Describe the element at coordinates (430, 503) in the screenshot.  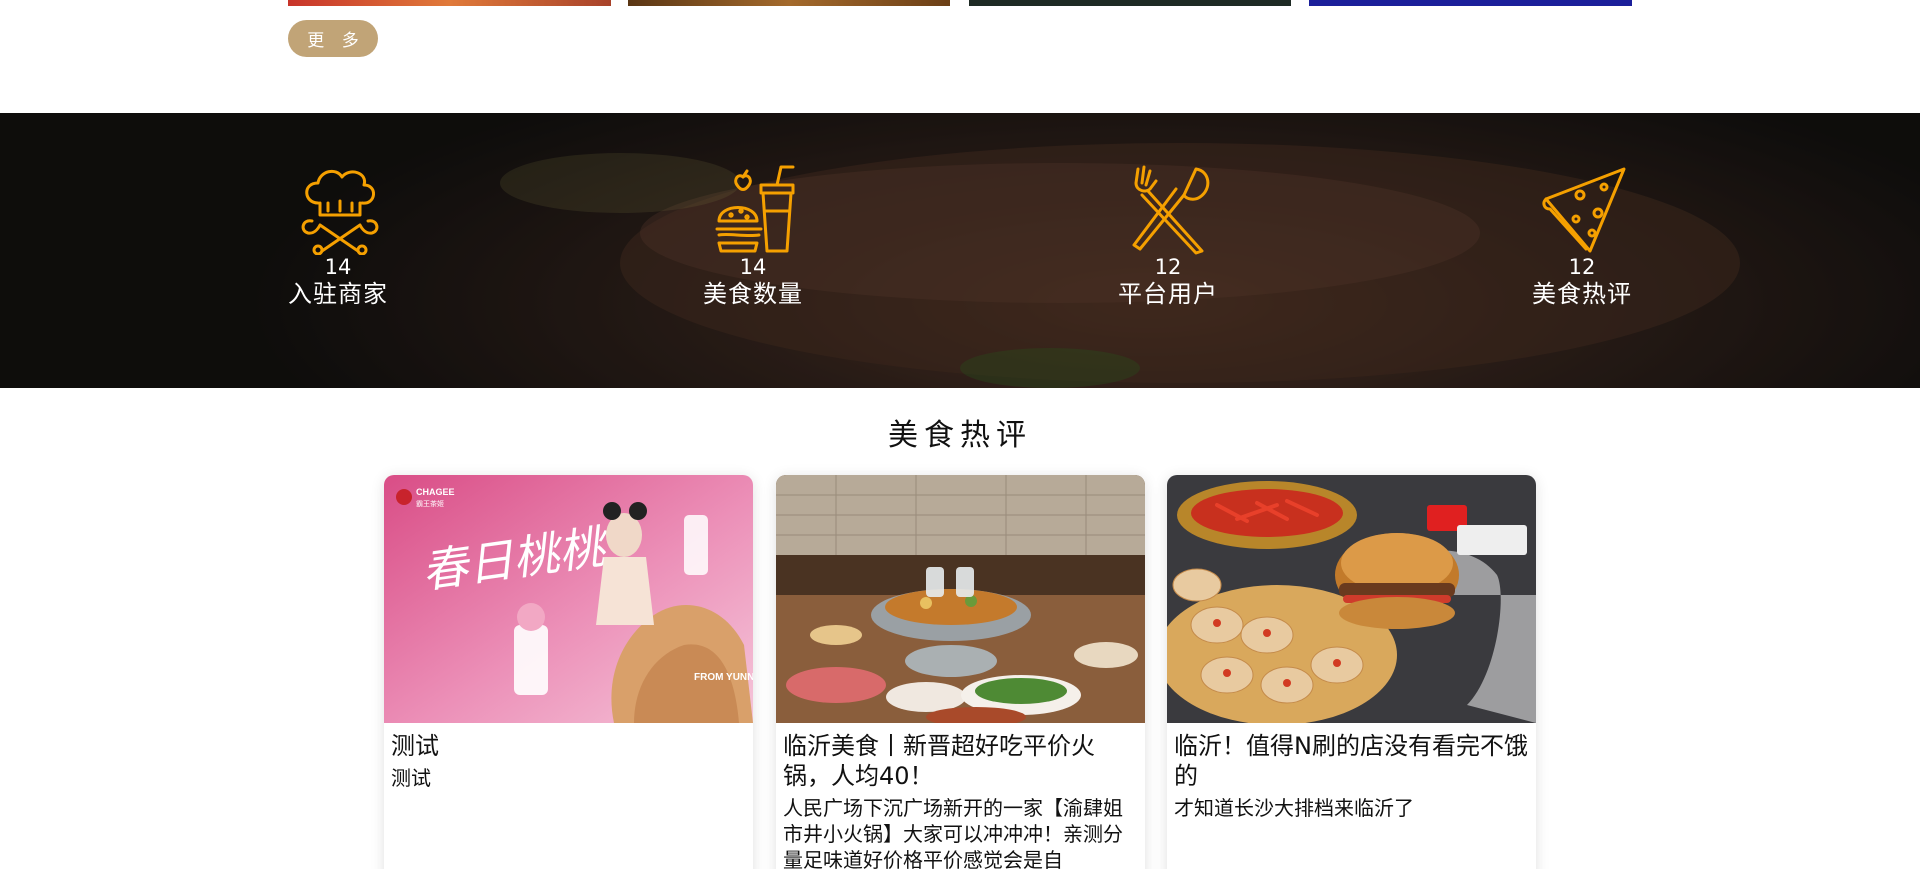
I see `brand-cn-text: 霸王茶姬` at that location.